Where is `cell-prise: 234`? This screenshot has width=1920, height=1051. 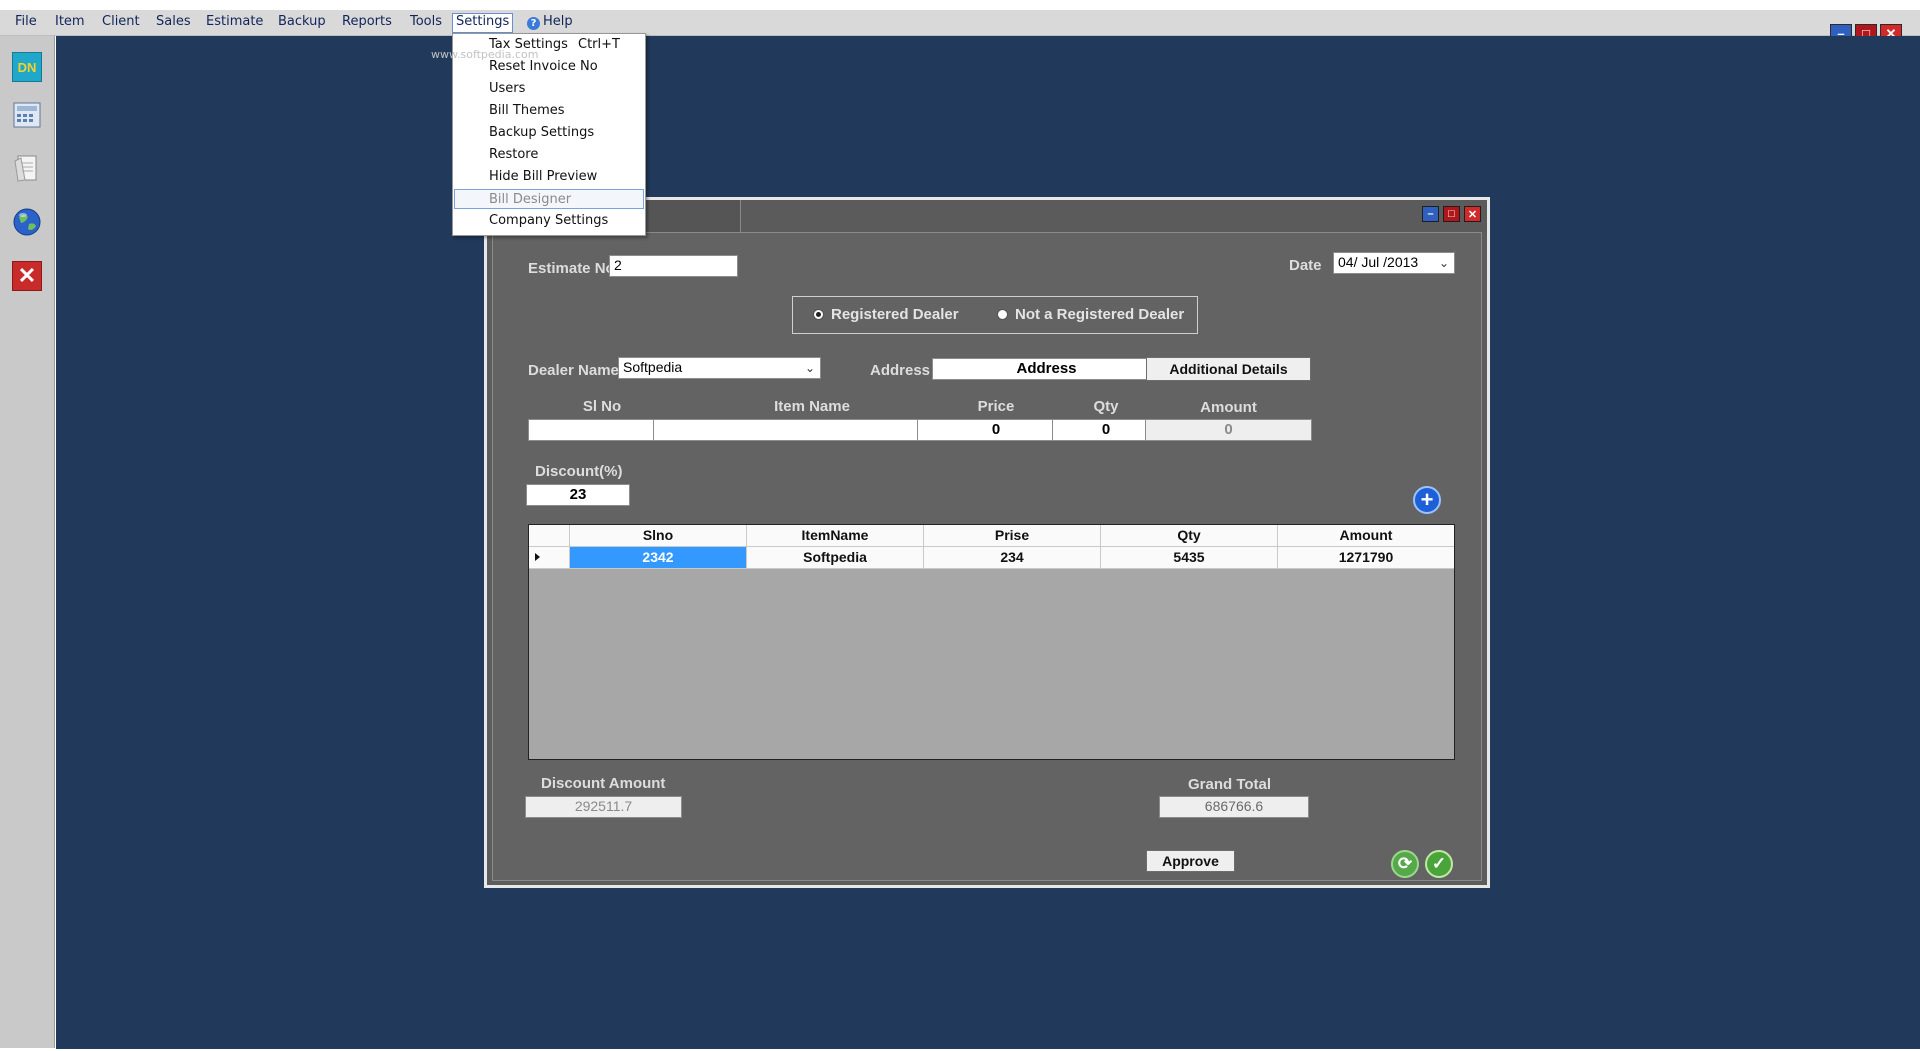 cell-prise: 234 is located at coordinates (1012, 557).